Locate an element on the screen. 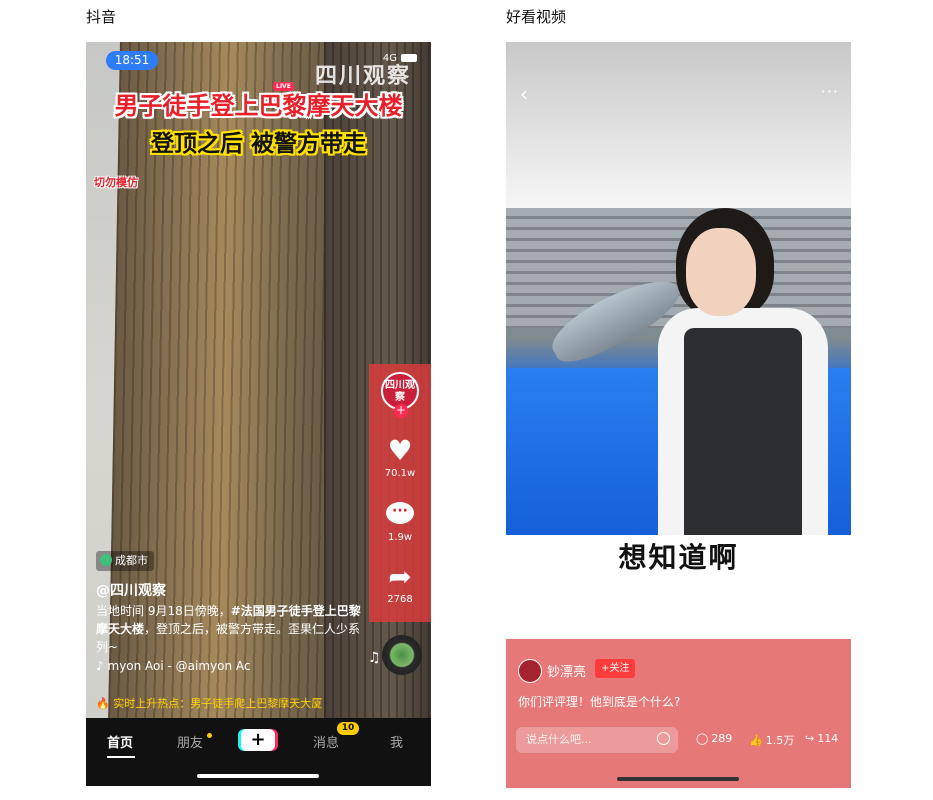 The height and width of the screenshot is (800, 933). tab-me: 我 is located at coordinates (396, 741).